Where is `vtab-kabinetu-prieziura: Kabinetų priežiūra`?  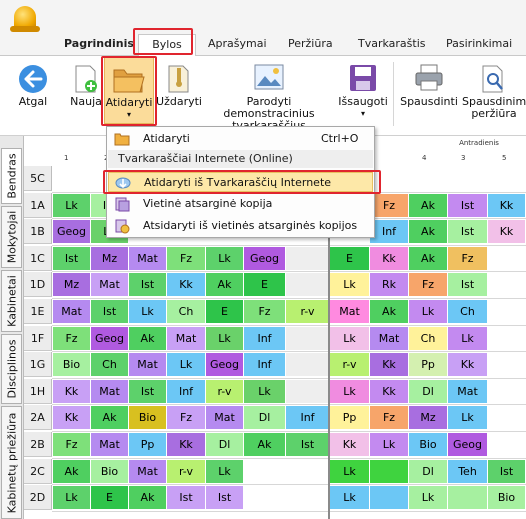
vtab-kabinetu-prieziura: Kabinetų priežiūra is located at coordinates (11, 462).